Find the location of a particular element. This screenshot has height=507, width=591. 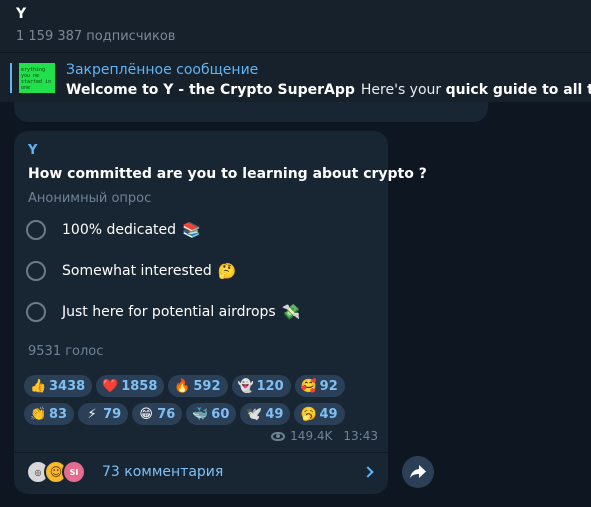

channel-title: Y is located at coordinates (21, 14).